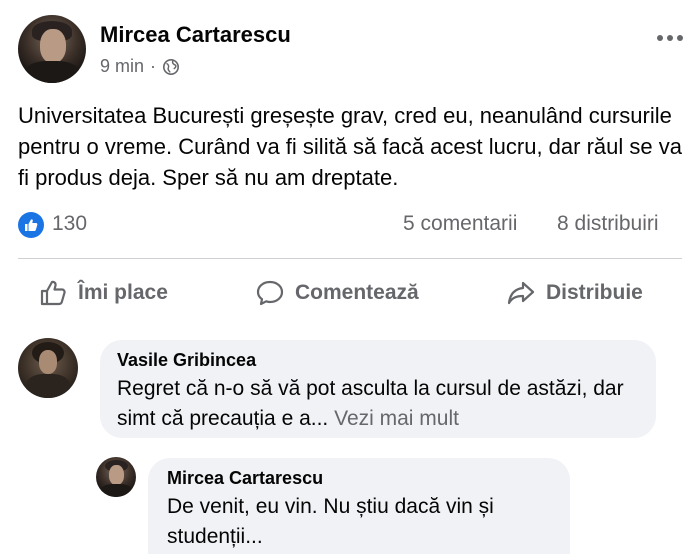 The image size is (700, 554). I want to click on shares-count-link: 8 distribuiri, so click(608, 224).